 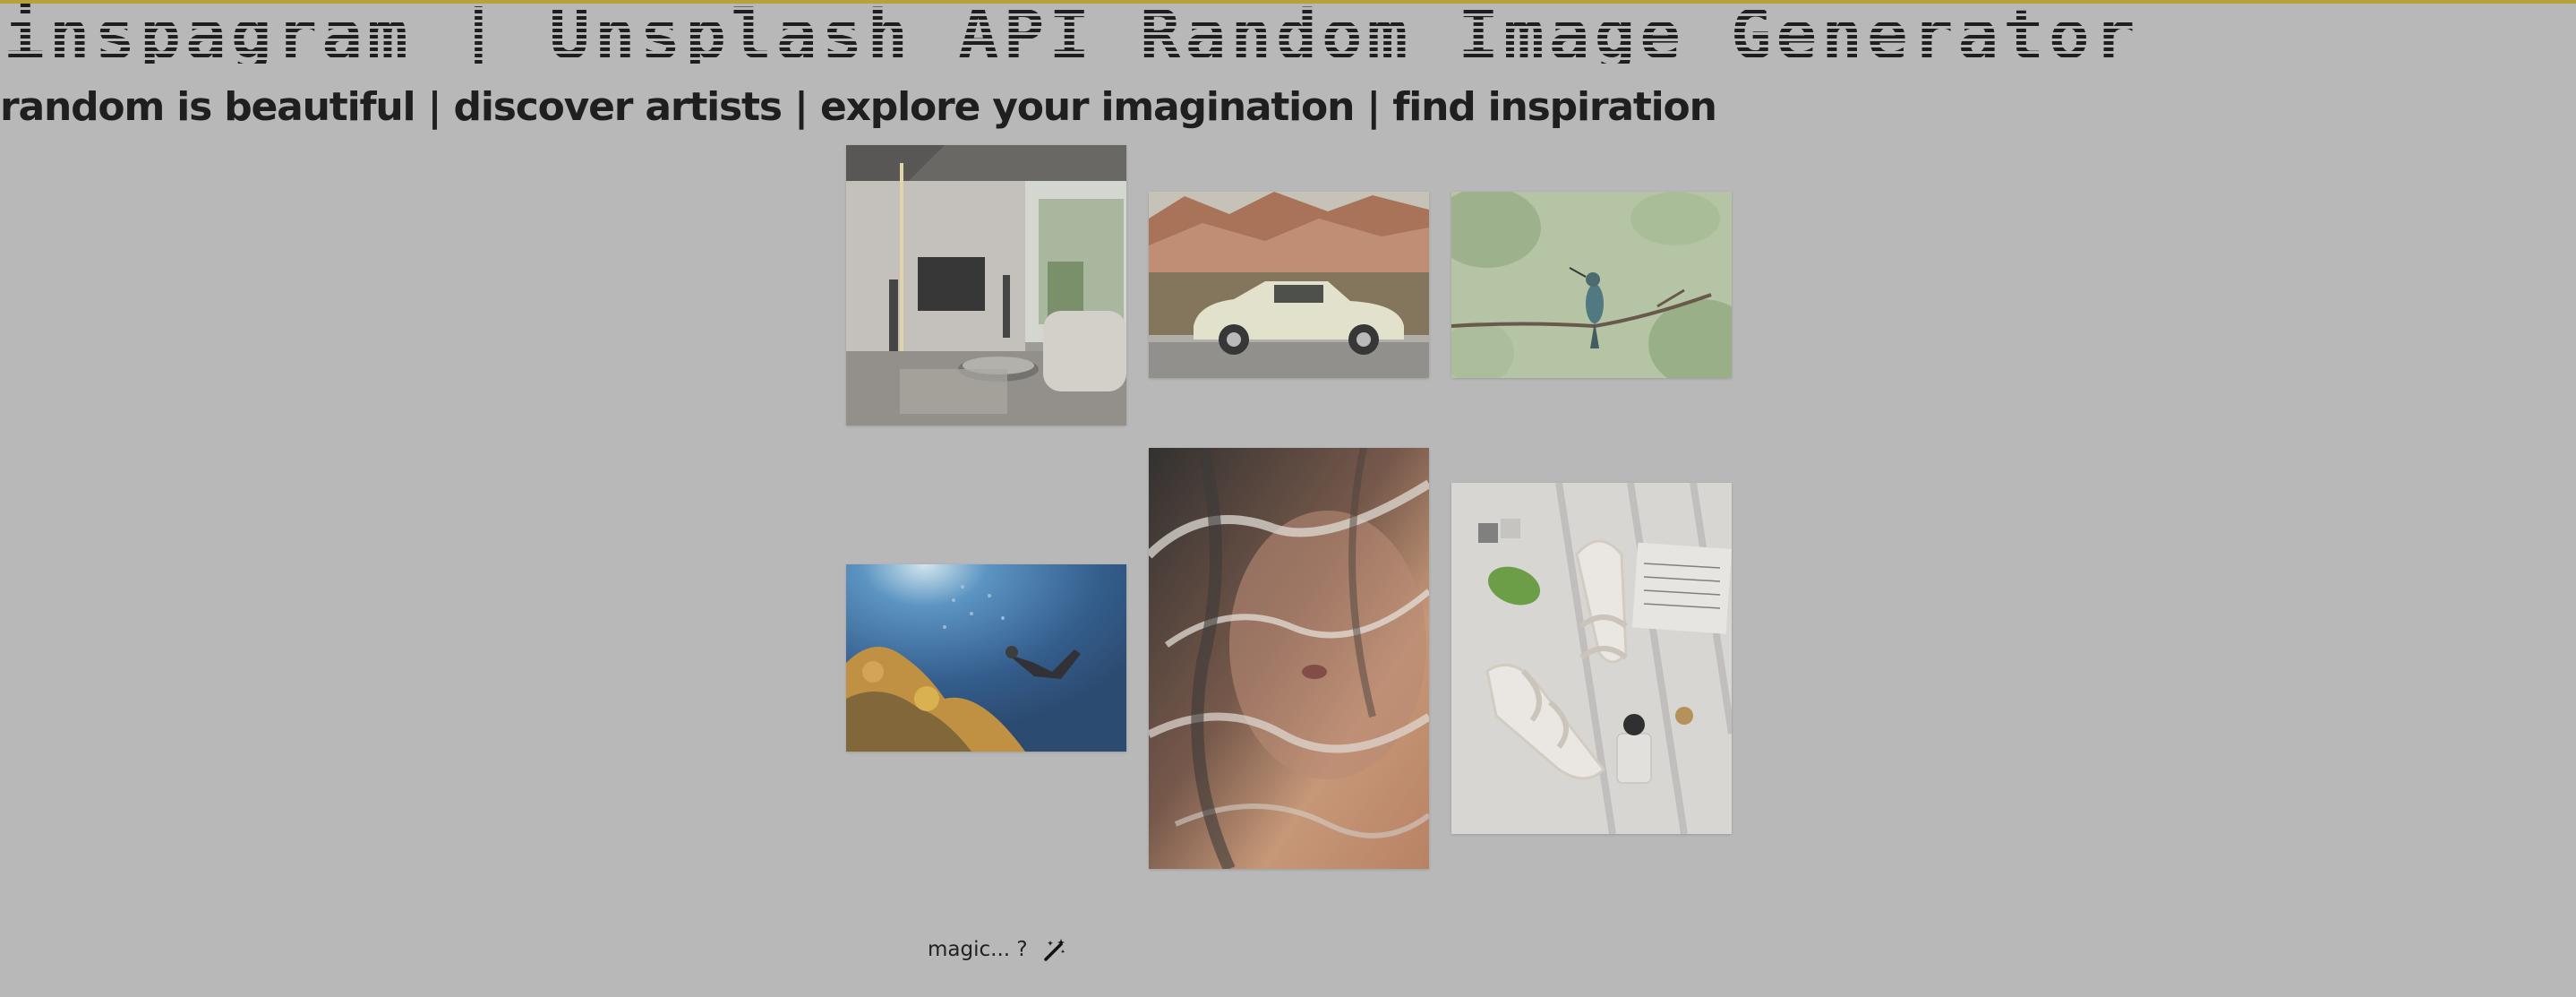 I want to click on gallery-image-scuba-diver, so click(x=986, y=658).